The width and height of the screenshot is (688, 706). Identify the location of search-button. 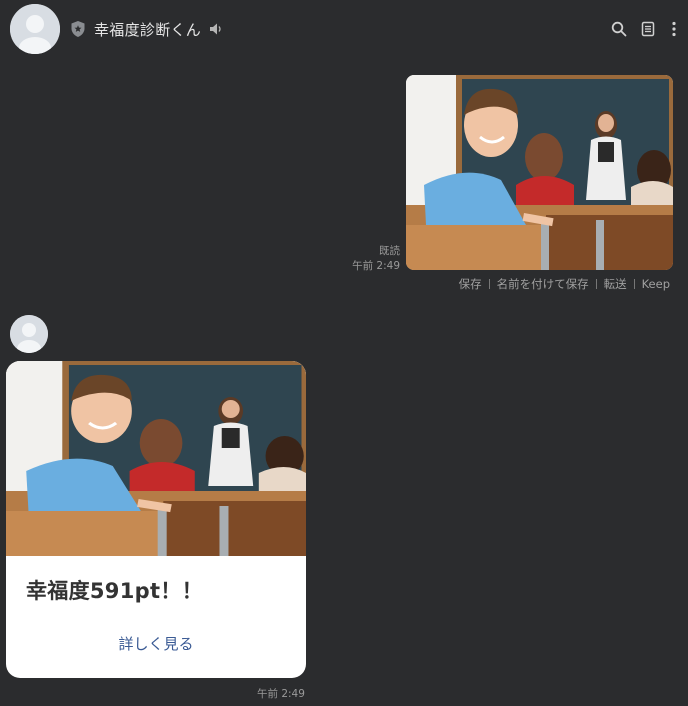
(619, 29).